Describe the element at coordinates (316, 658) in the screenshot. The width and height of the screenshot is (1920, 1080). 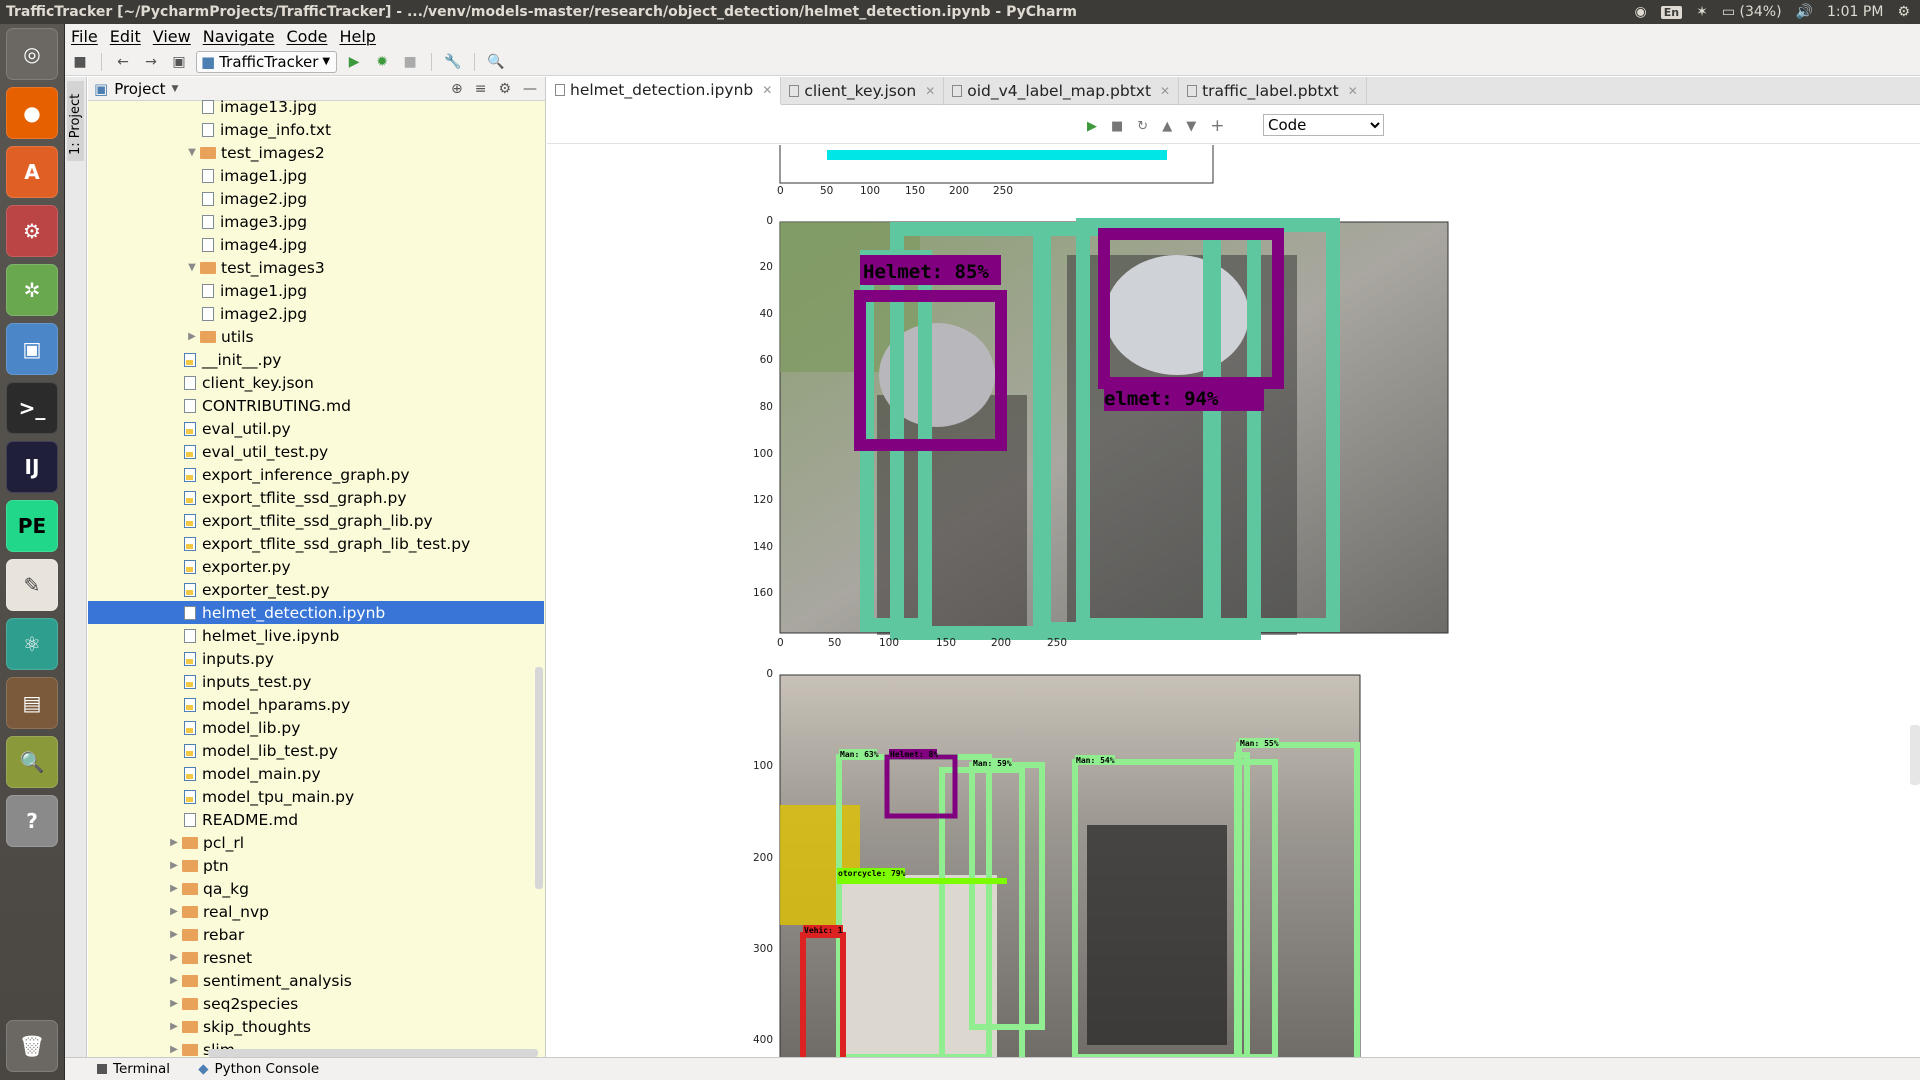
I see `tree-file: inputs.py` at that location.